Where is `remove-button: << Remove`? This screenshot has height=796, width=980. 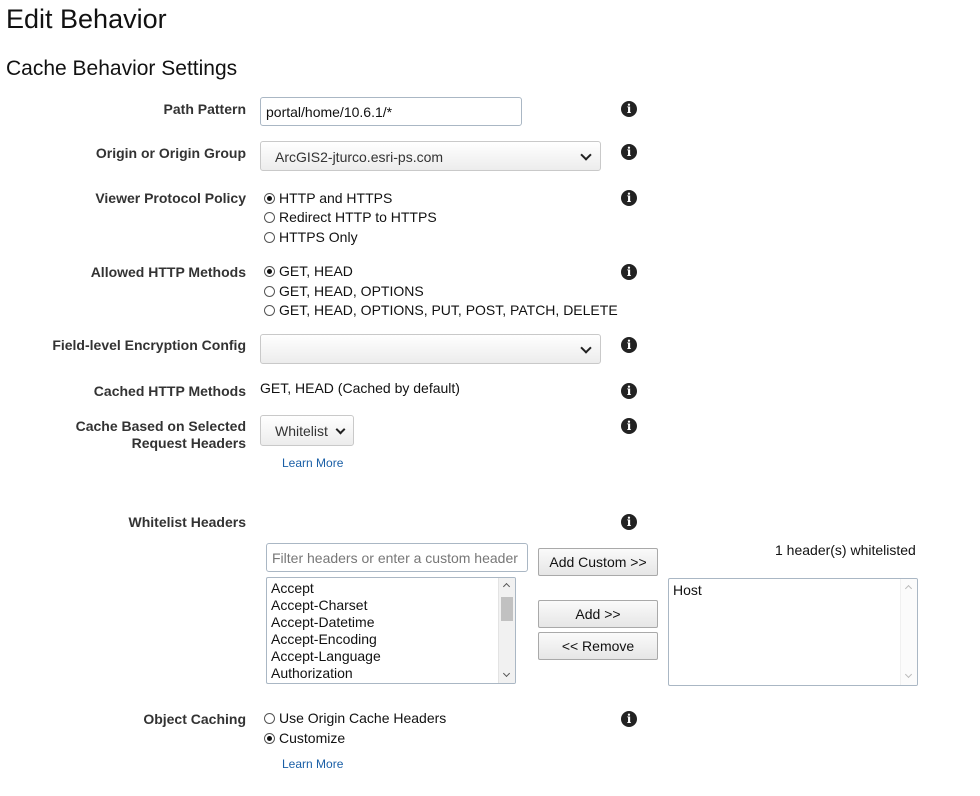
remove-button: << Remove is located at coordinates (598, 646).